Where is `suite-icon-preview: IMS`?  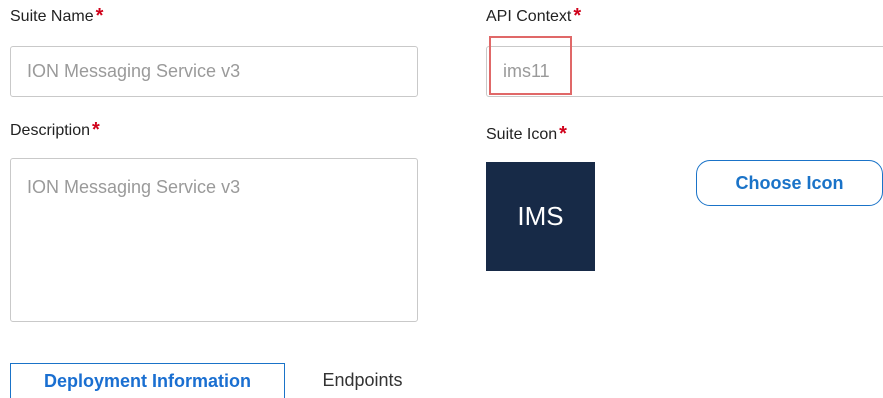 suite-icon-preview: IMS is located at coordinates (540, 216).